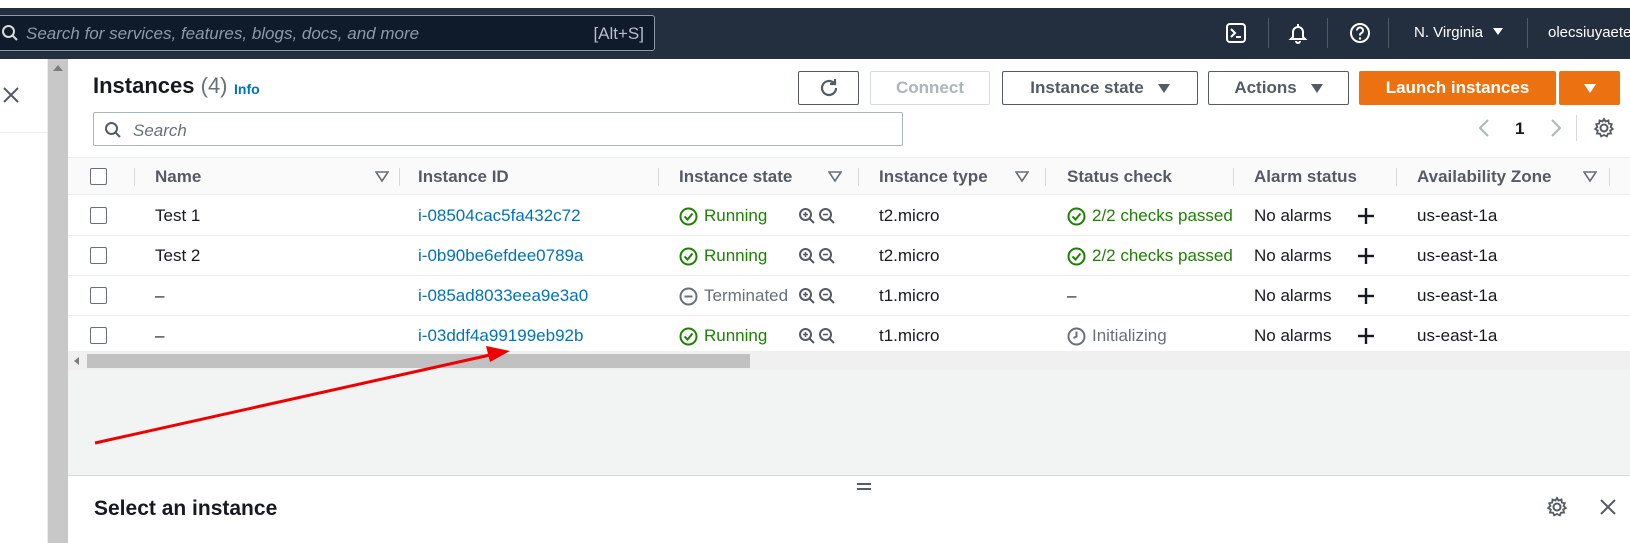 Image resolution: width=1630 pixels, height=543 pixels. I want to click on instance-state-text: Terminated, so click(746, 295).